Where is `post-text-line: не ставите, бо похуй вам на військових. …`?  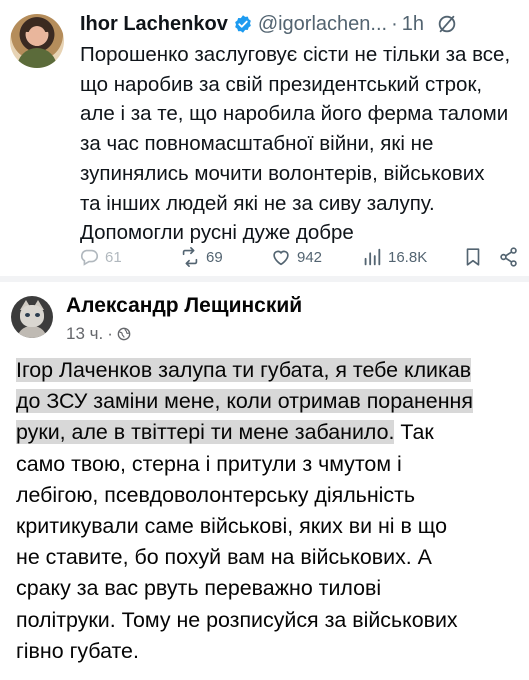 post-text-line: не ставите, бо похуй вам на військових. … is located at coordinates (224, 557).